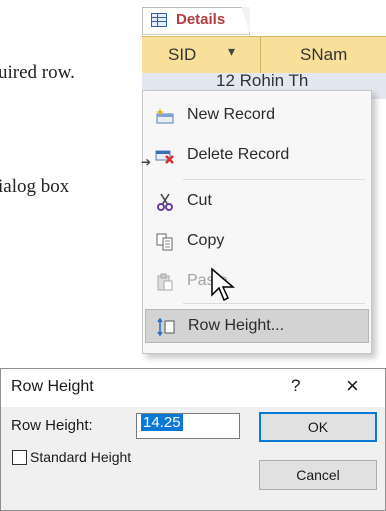  I want to click on cancel-button: Cancel, so click(318, 475).